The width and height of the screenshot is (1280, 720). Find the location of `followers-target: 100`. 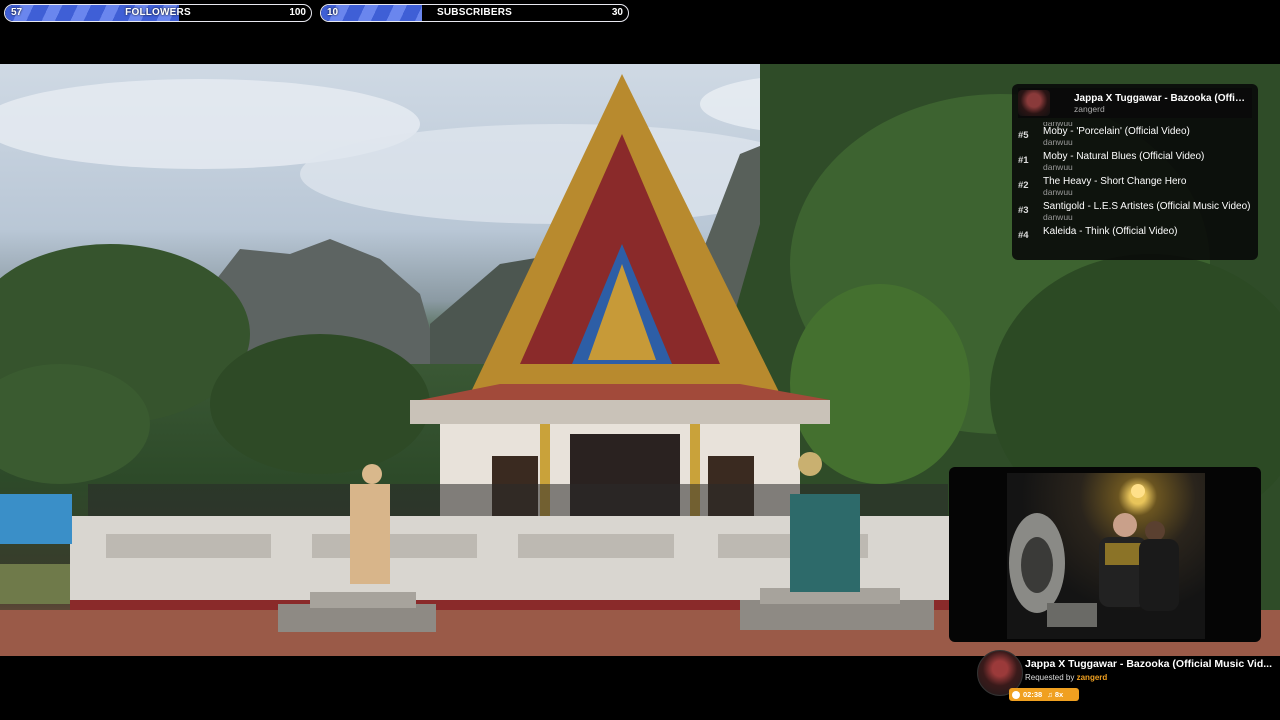

followers-target: 100 is located at coordinates (297, 12).